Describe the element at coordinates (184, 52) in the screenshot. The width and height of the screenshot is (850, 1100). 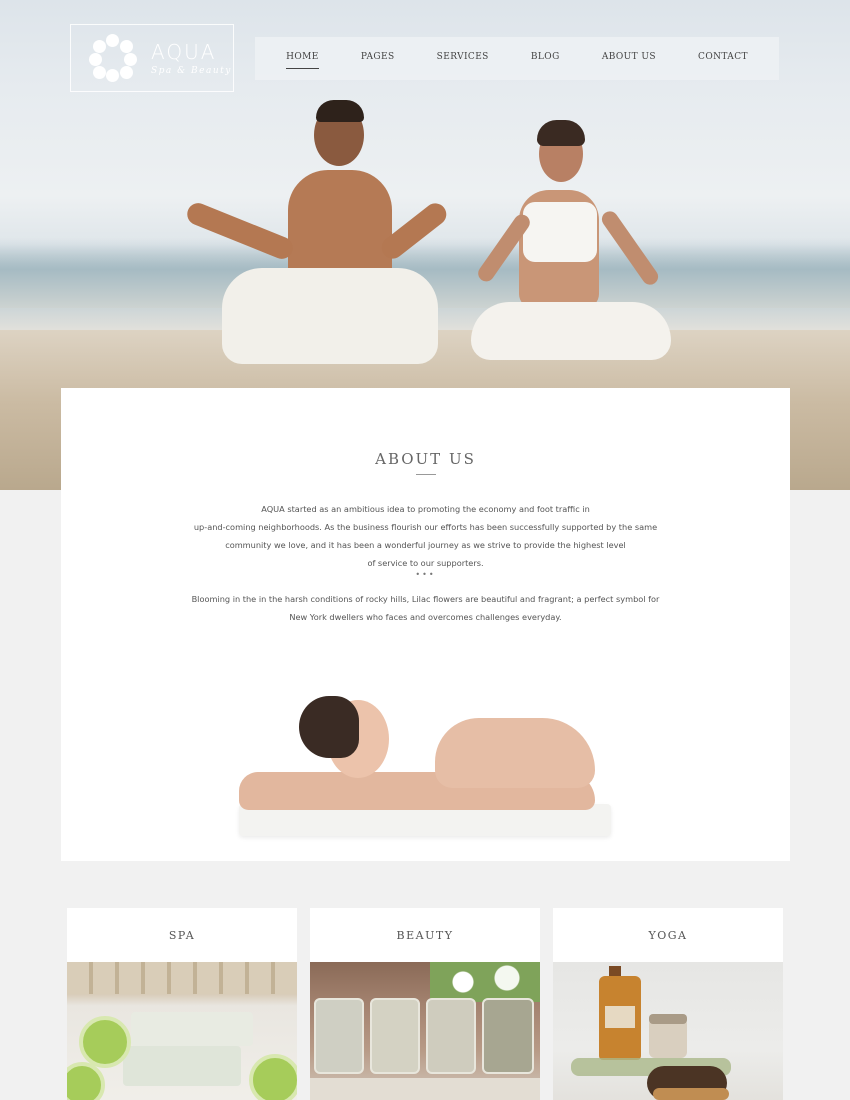
I see `logo-name: AQUA` at that location.